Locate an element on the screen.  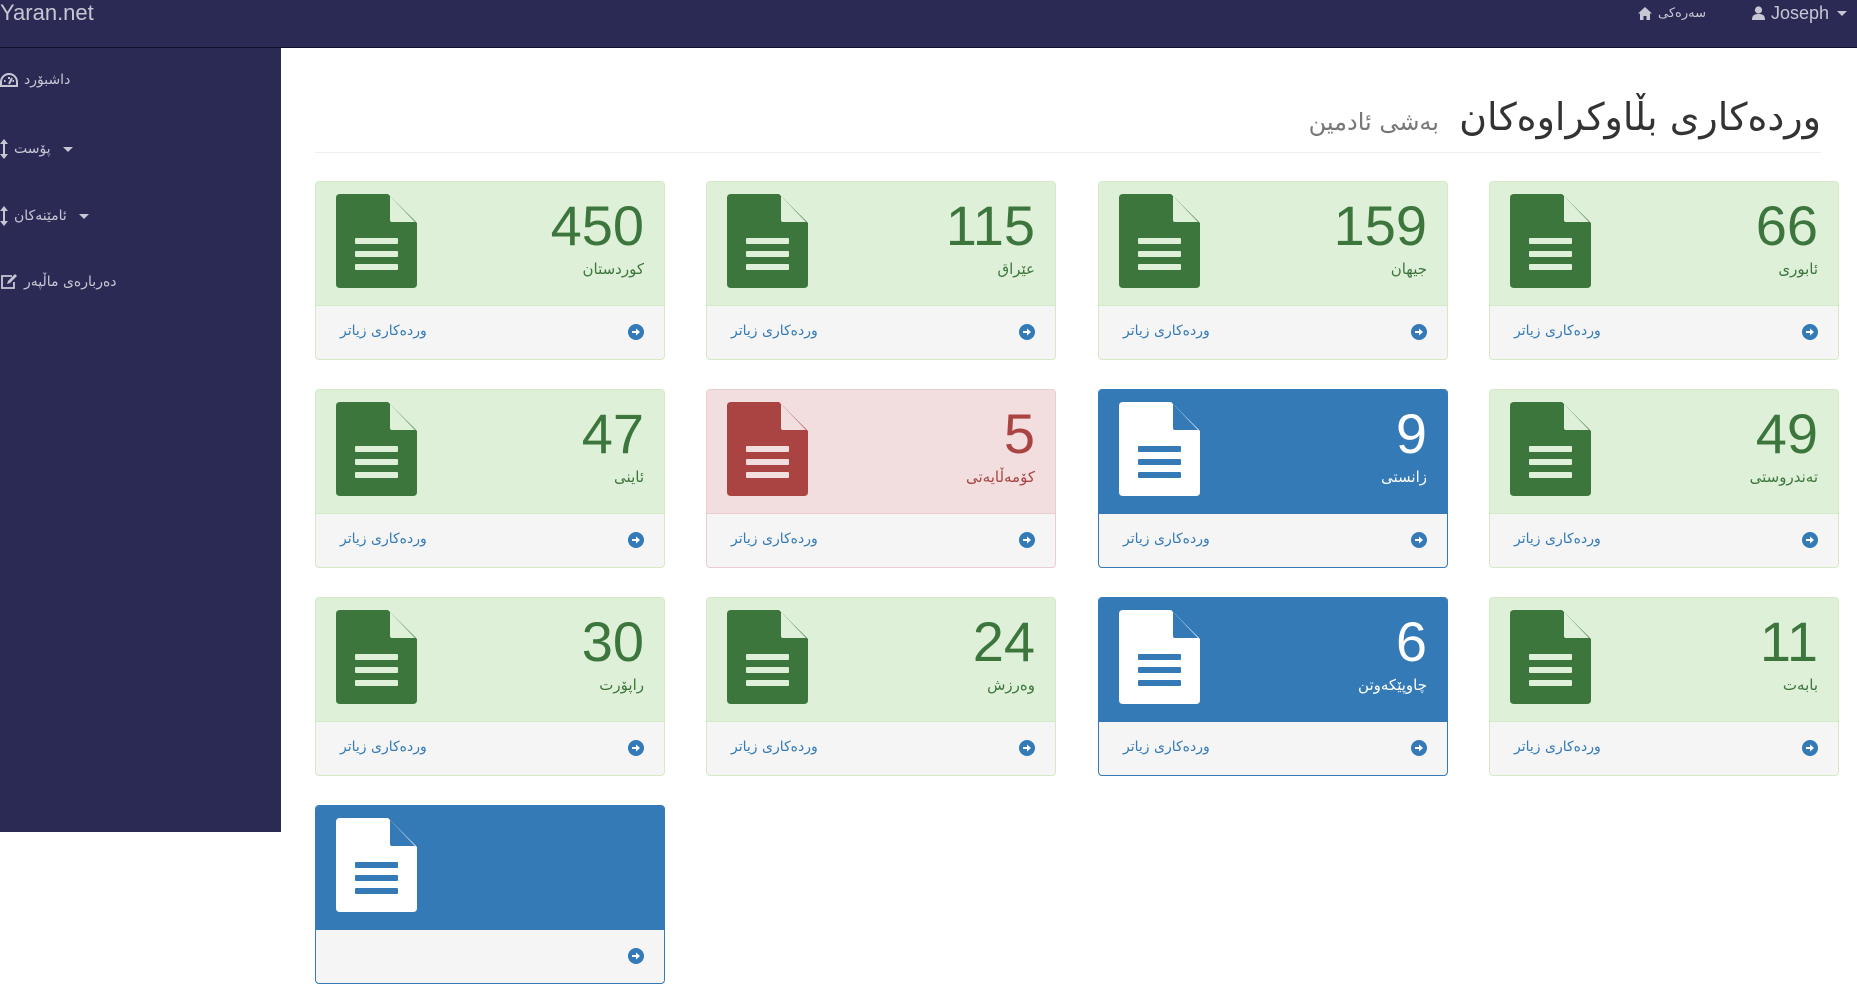
user-icon is located at coordinates (1758, 13).